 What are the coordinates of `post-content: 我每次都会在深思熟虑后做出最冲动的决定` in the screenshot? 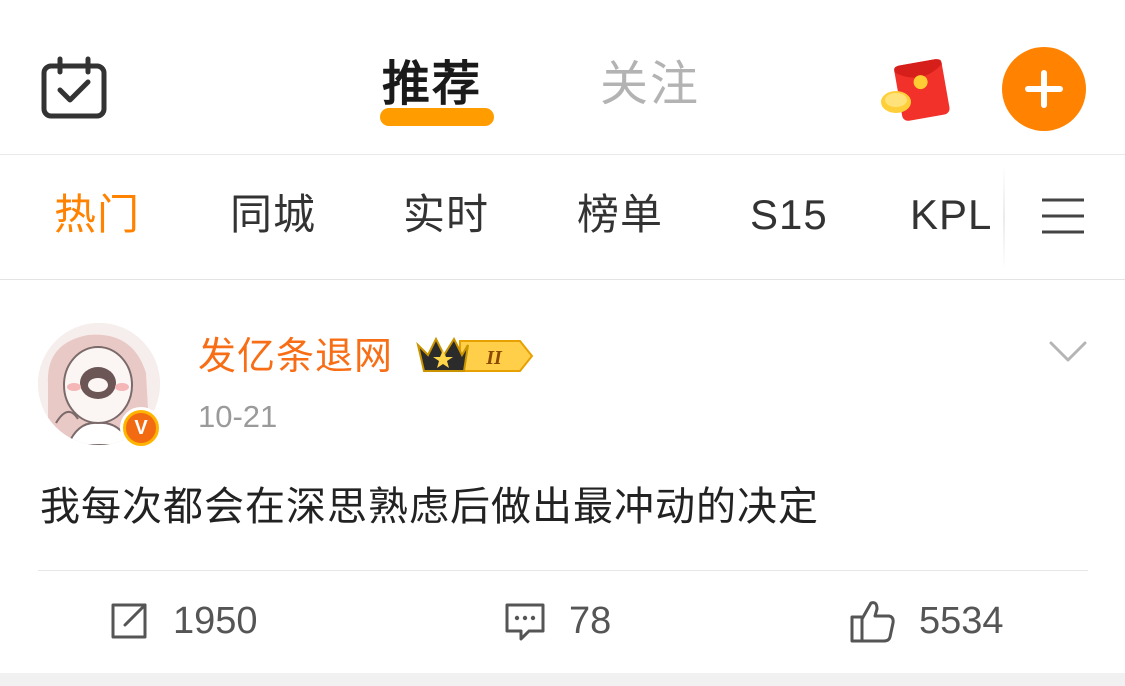 It's located at (429, 507).